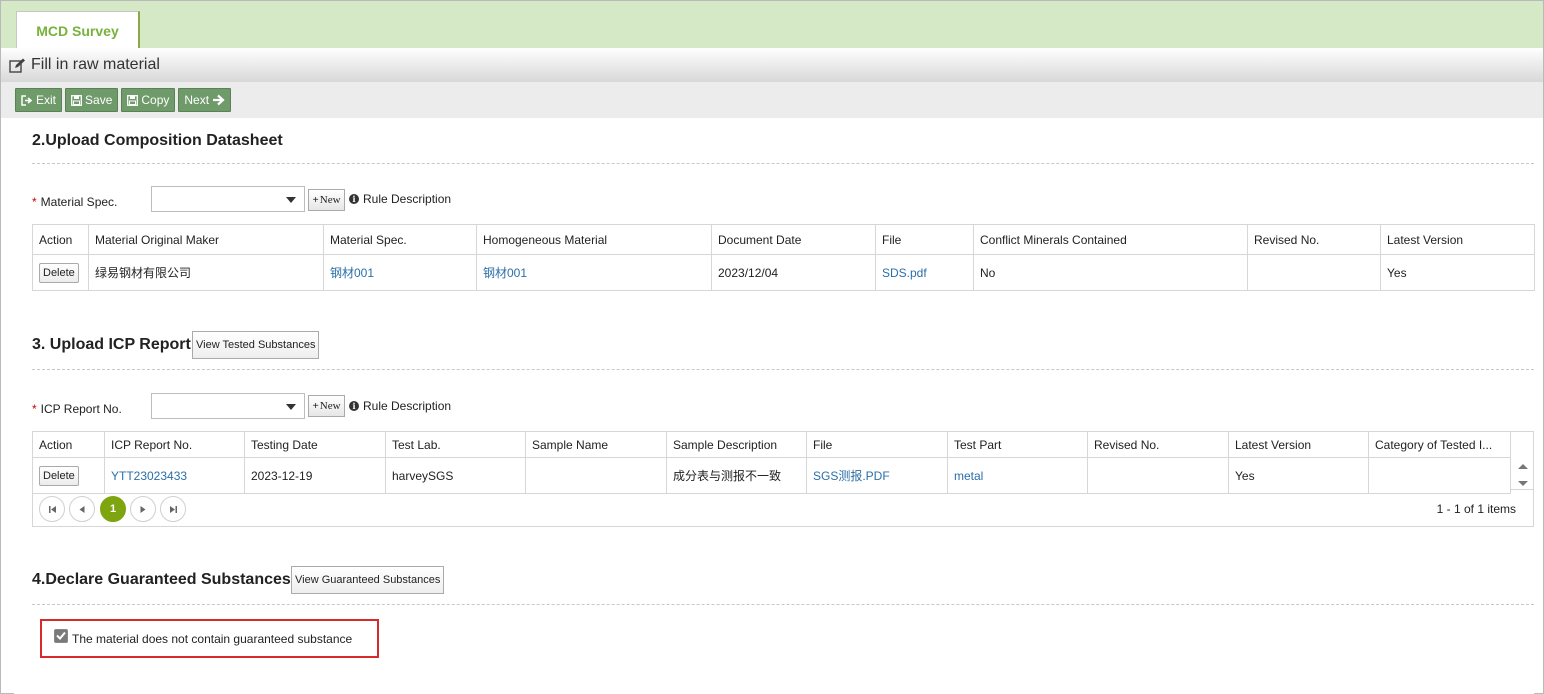 The image size is (1544, 694). Describe the element at coordinates (968, 476) in the screenshot. I see `test-part-link: metal` at that location.